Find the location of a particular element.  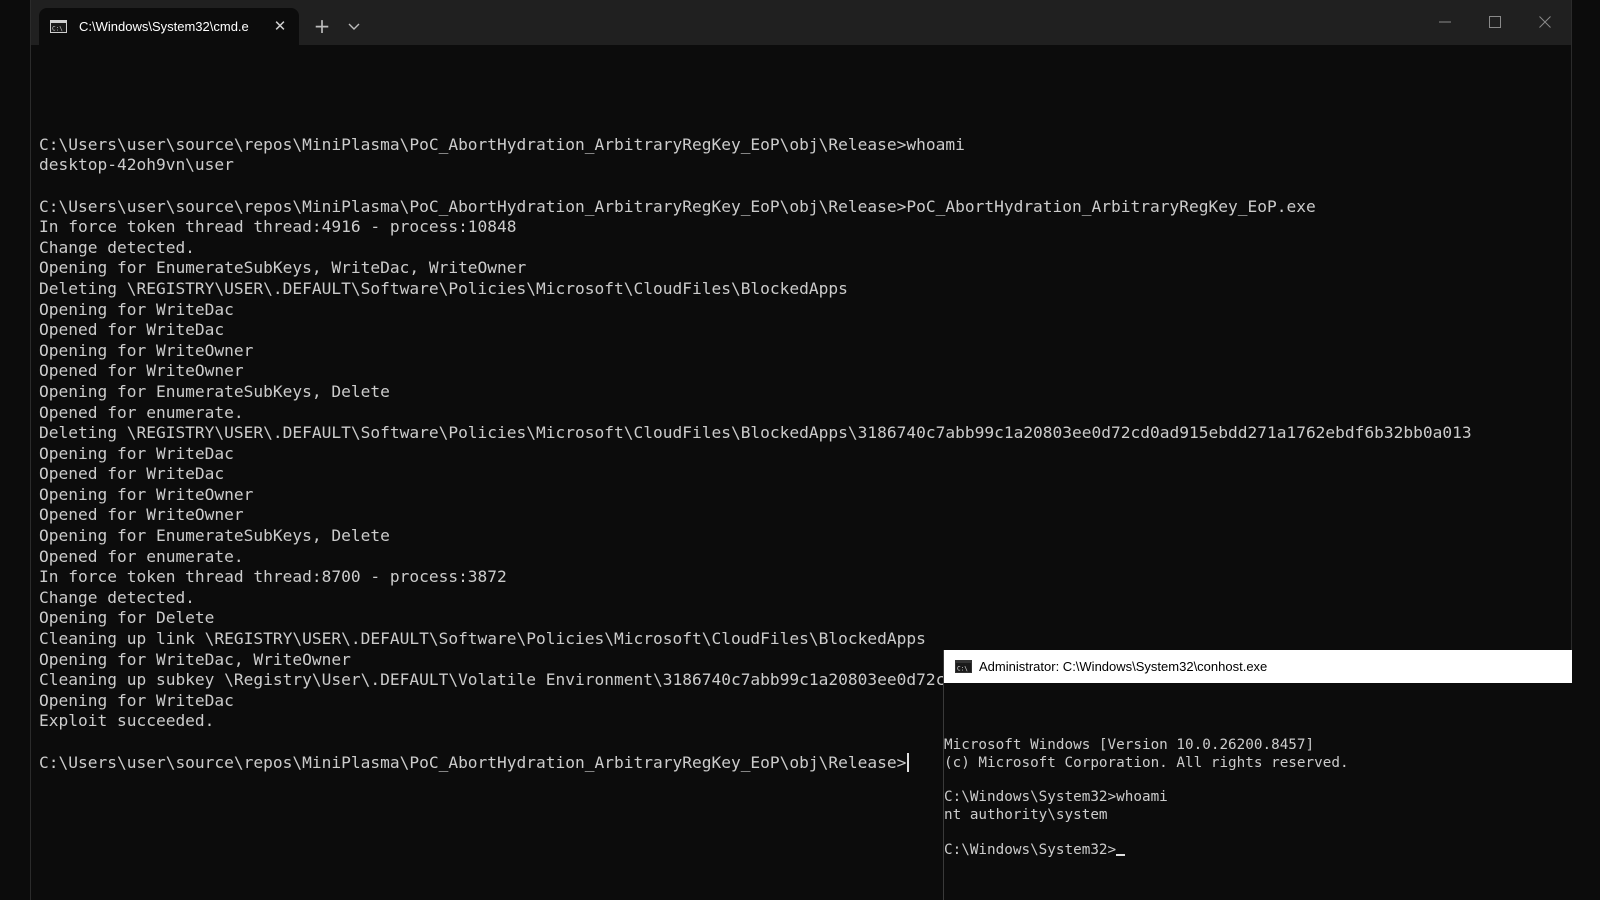

tab-close-icon: ✕ is located at coordinates (280, 26).